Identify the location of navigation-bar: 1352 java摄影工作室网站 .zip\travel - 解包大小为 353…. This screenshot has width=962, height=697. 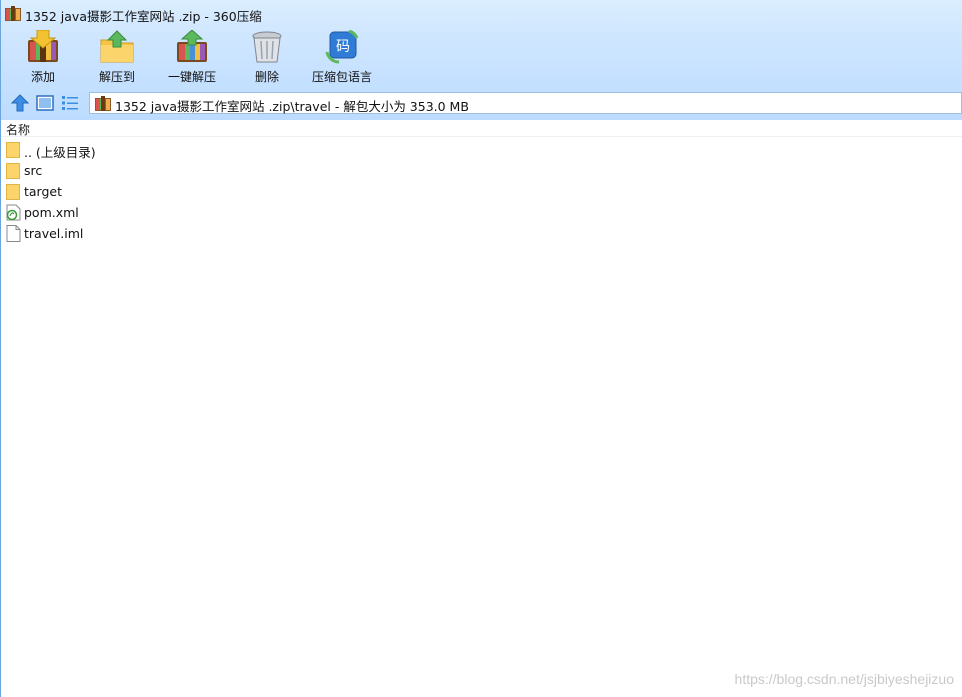
(481, 103).